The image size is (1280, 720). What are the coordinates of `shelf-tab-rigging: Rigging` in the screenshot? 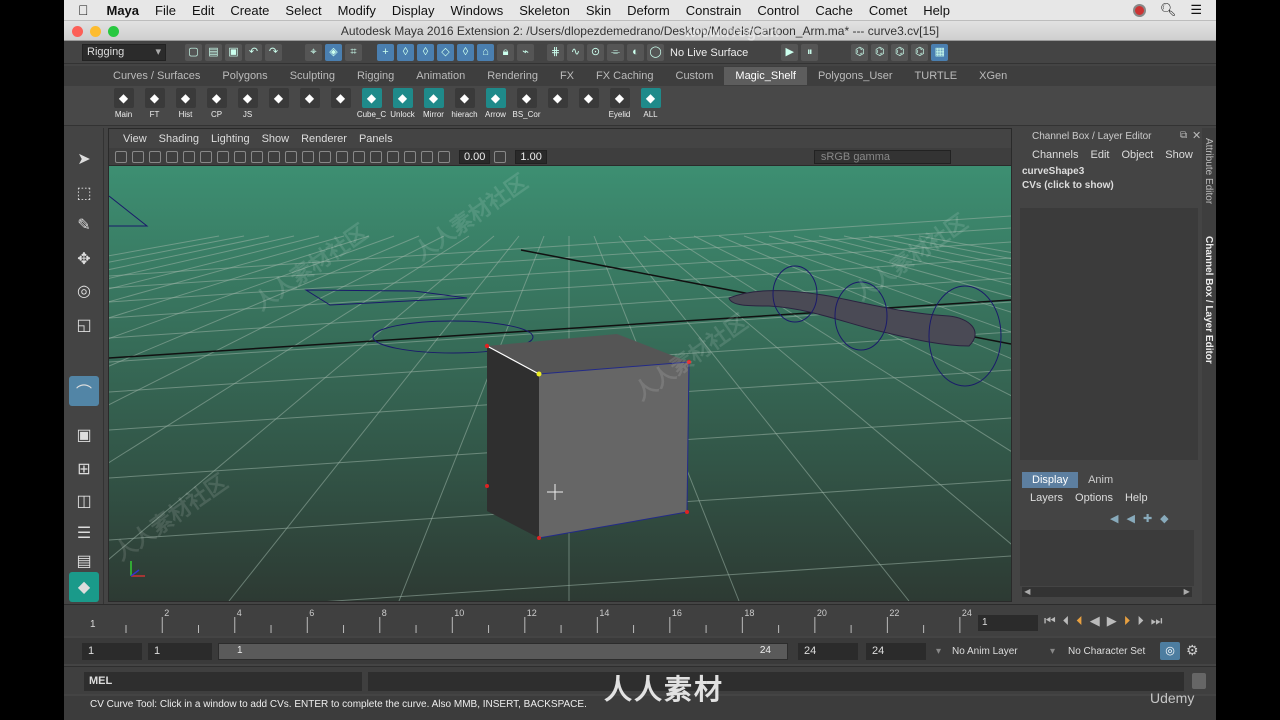 It's located at (375, 76).